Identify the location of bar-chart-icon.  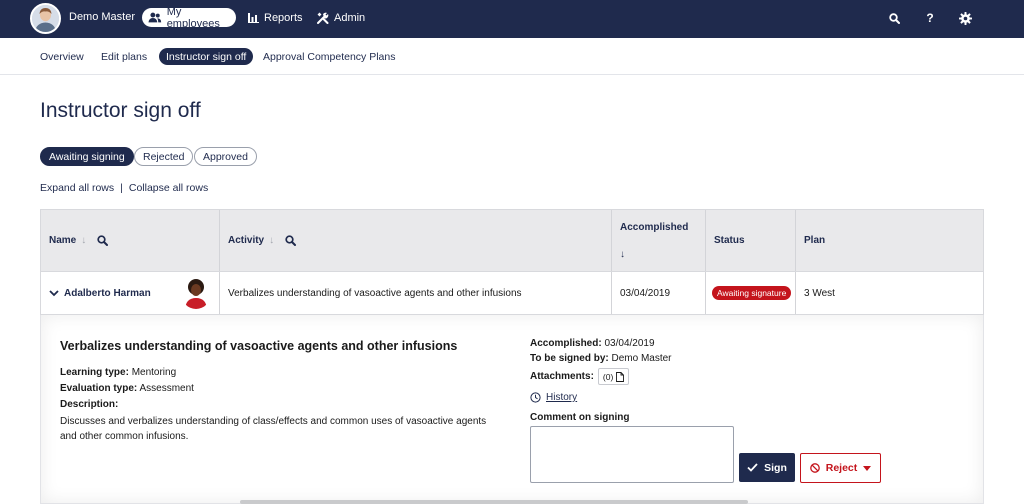
(253, 17).